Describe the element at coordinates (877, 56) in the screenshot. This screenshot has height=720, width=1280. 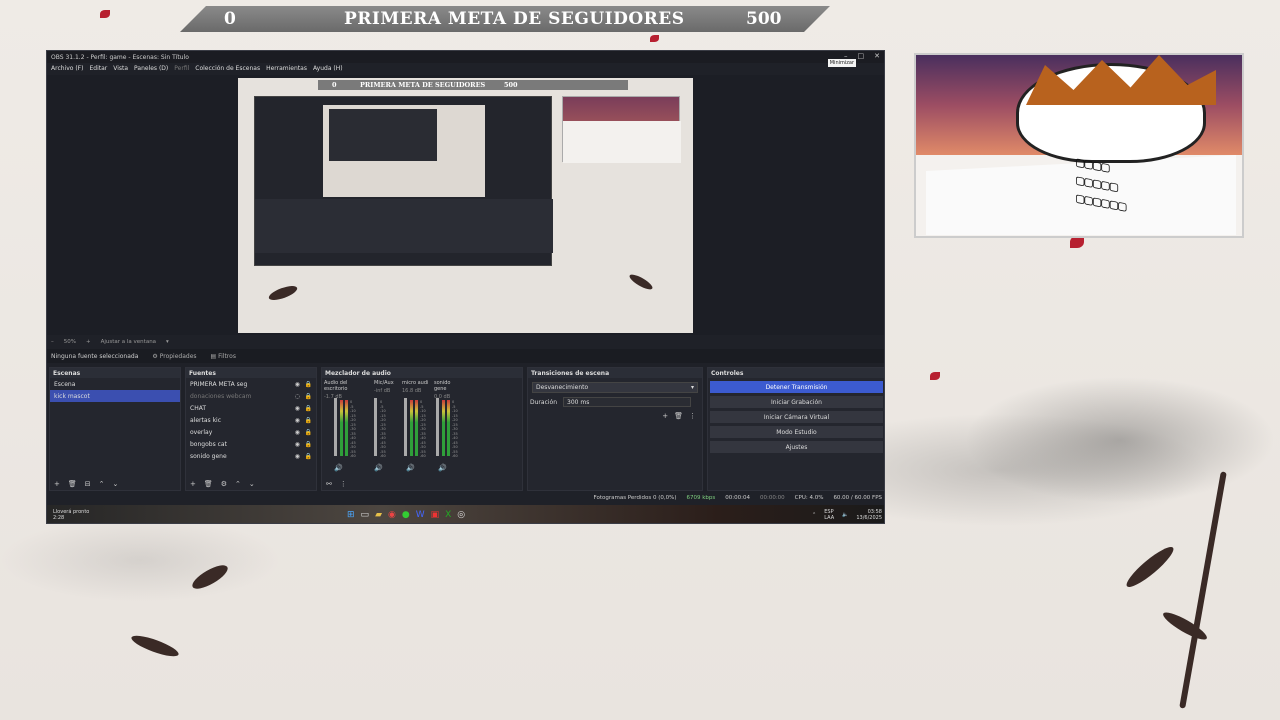
I see `close-icon: ✕` at that location.